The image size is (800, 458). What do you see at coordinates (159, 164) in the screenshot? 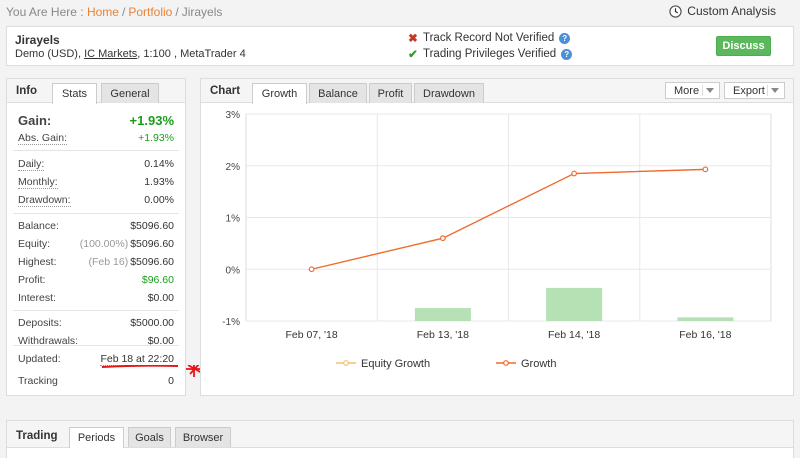
I see `daily-value: 0.14%` at bounding box center [159, 164].